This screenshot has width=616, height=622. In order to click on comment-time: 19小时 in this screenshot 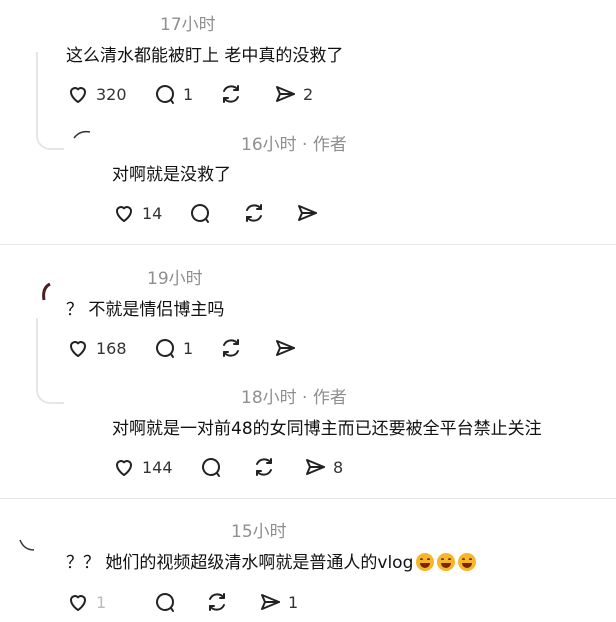, I will do `click(175, 279)`.